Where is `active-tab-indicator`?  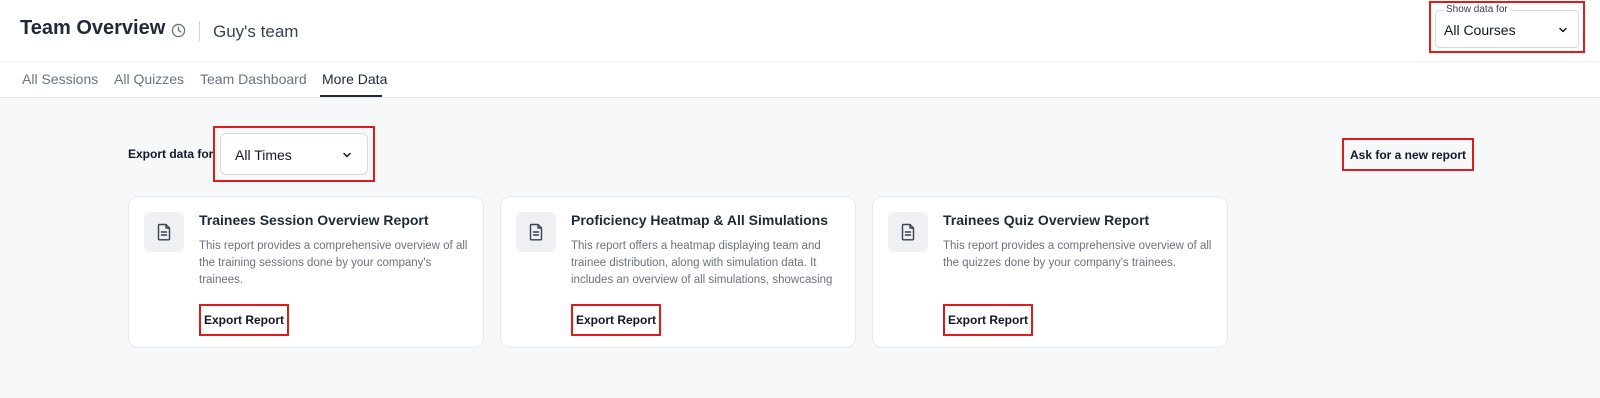
active-tab-indicator is located at coordinates (351, 96).